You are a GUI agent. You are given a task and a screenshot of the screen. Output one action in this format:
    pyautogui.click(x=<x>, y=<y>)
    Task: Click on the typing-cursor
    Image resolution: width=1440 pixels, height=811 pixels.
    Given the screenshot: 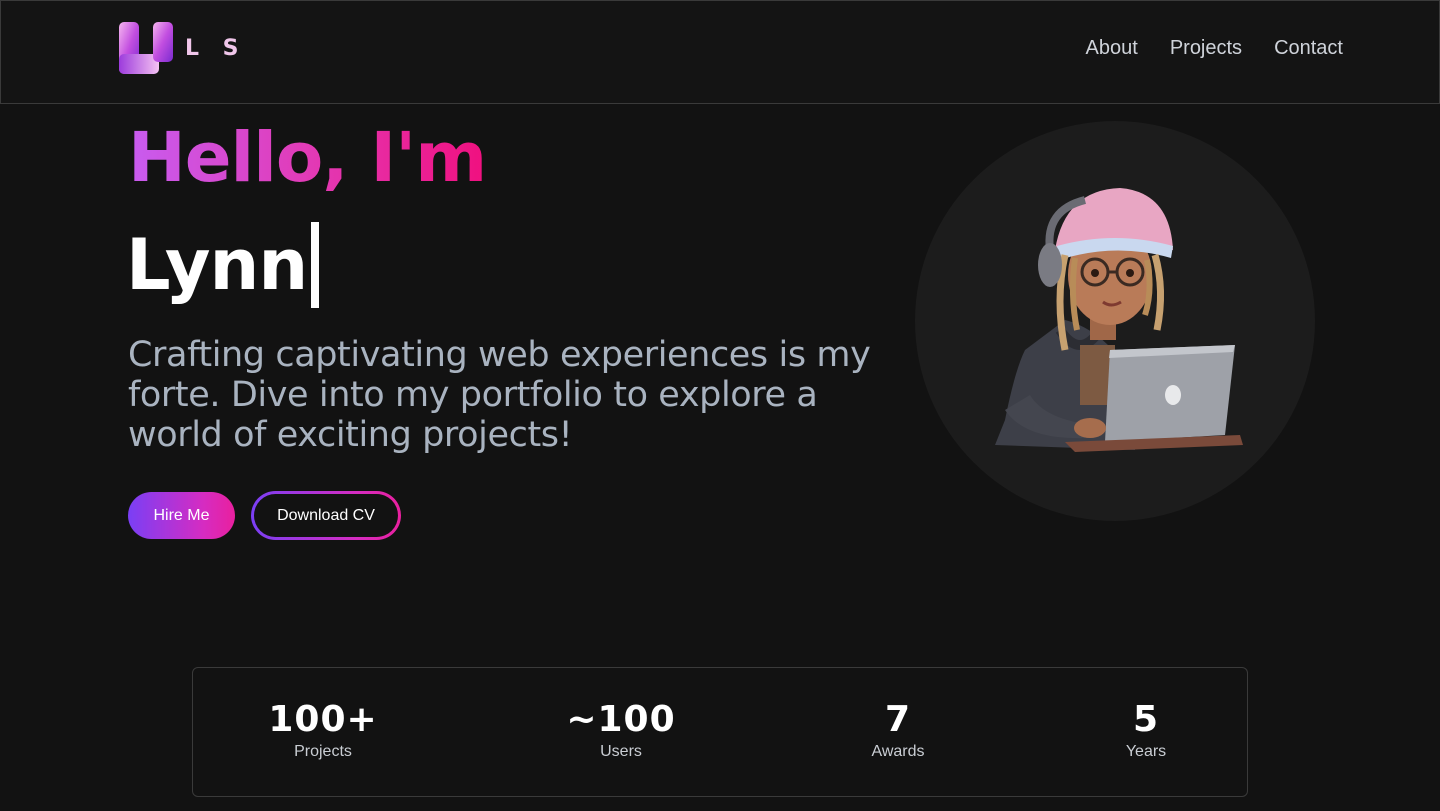 What is the action you would take?
    pyautogui.click(x=315, y=265)
    